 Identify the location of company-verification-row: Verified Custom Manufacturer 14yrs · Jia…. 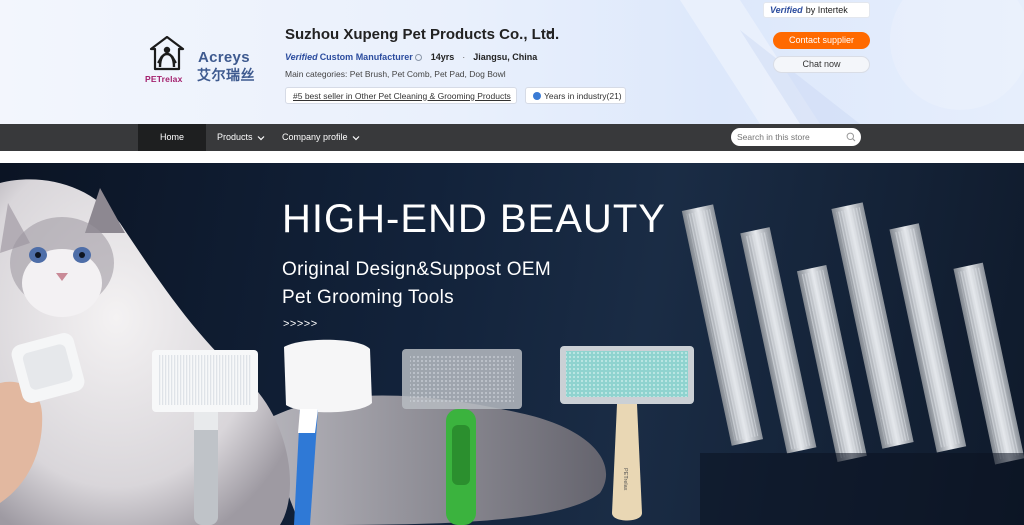
(411, 57).